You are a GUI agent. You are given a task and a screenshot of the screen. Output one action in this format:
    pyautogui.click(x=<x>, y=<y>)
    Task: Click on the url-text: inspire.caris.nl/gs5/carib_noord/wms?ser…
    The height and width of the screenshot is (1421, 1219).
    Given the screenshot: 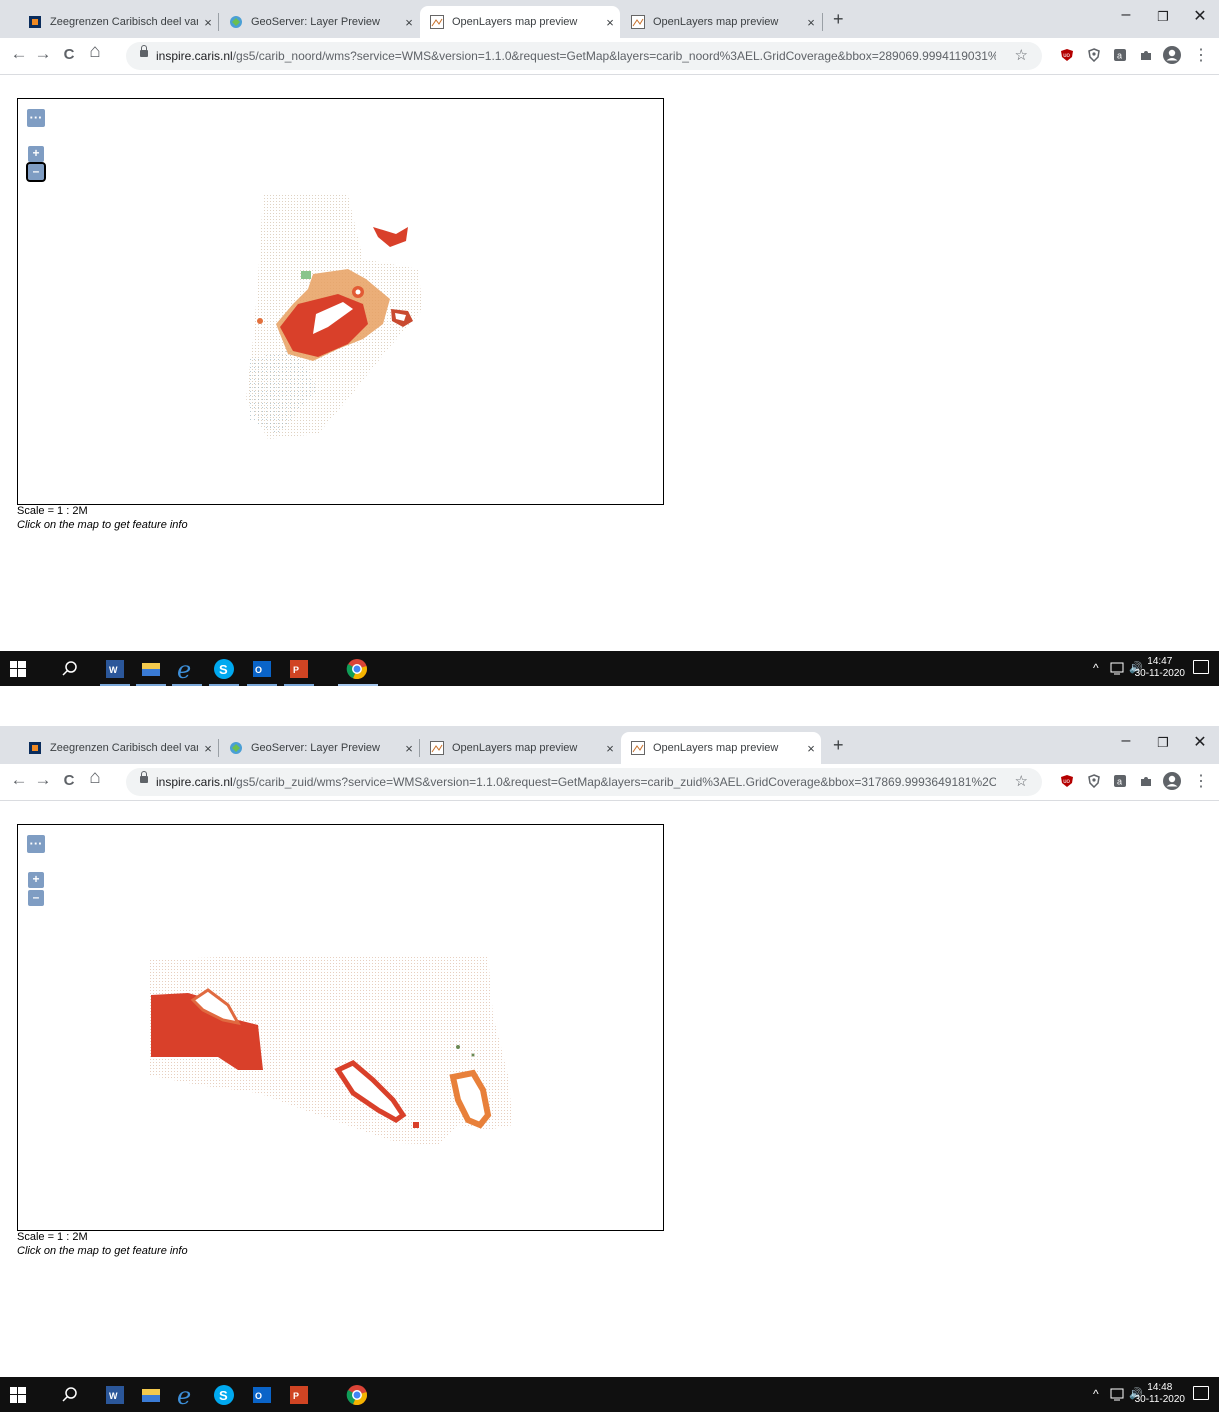 What is the action you would take?
    pyautogui.click(x=576, y=56)
    